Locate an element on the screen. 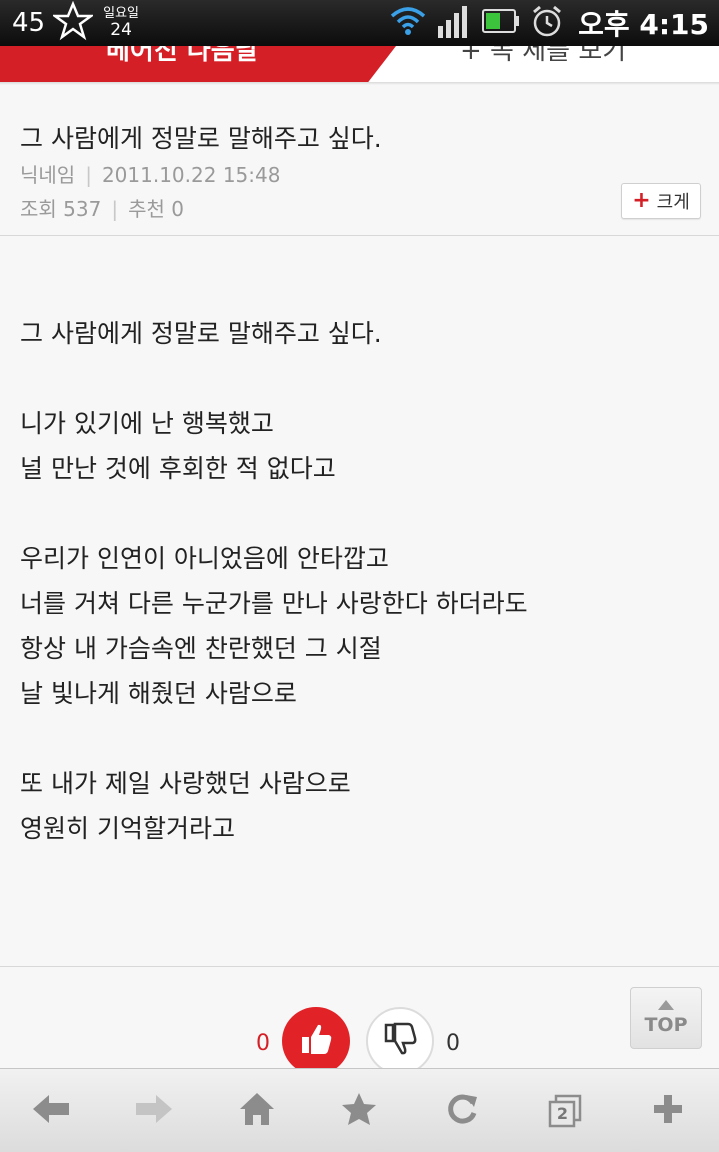 Image resolution: width=719 pixels, height=1152 pixels. clock-time: 오후 4:15 is located at coordinates (643, 24).